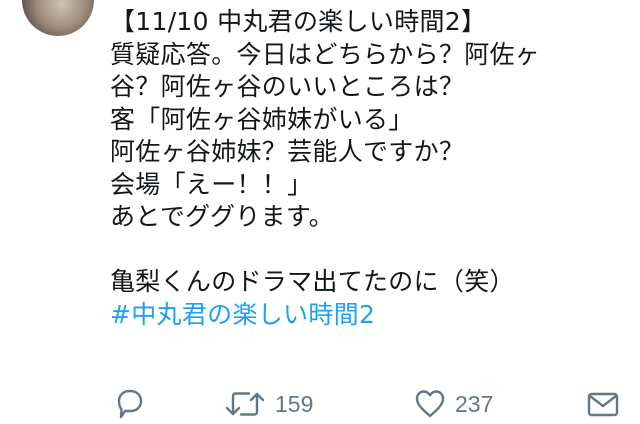 The image size is (640, 424). What do you see at coordinates (287, 151) in the screenshot?
I see `tweet-line: 阿佐ヶ谷姉妹？芸能人ですか？` at bounding box center [287, 151].